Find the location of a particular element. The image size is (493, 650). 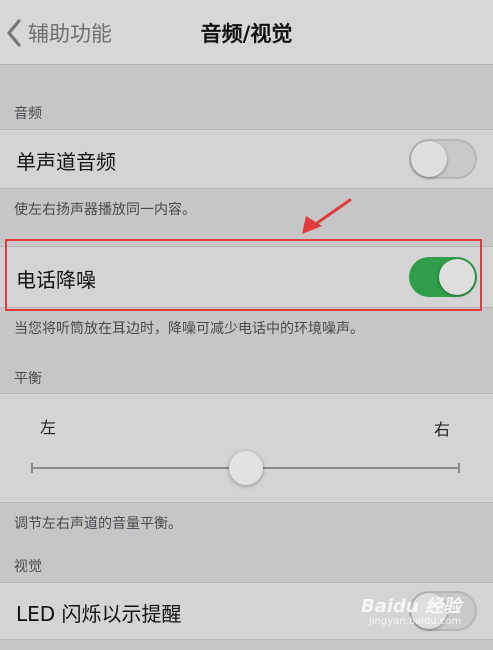

baidu-watermark: Baidu 经验 jingyan.baidu.com is located at coordinates (416, 615).